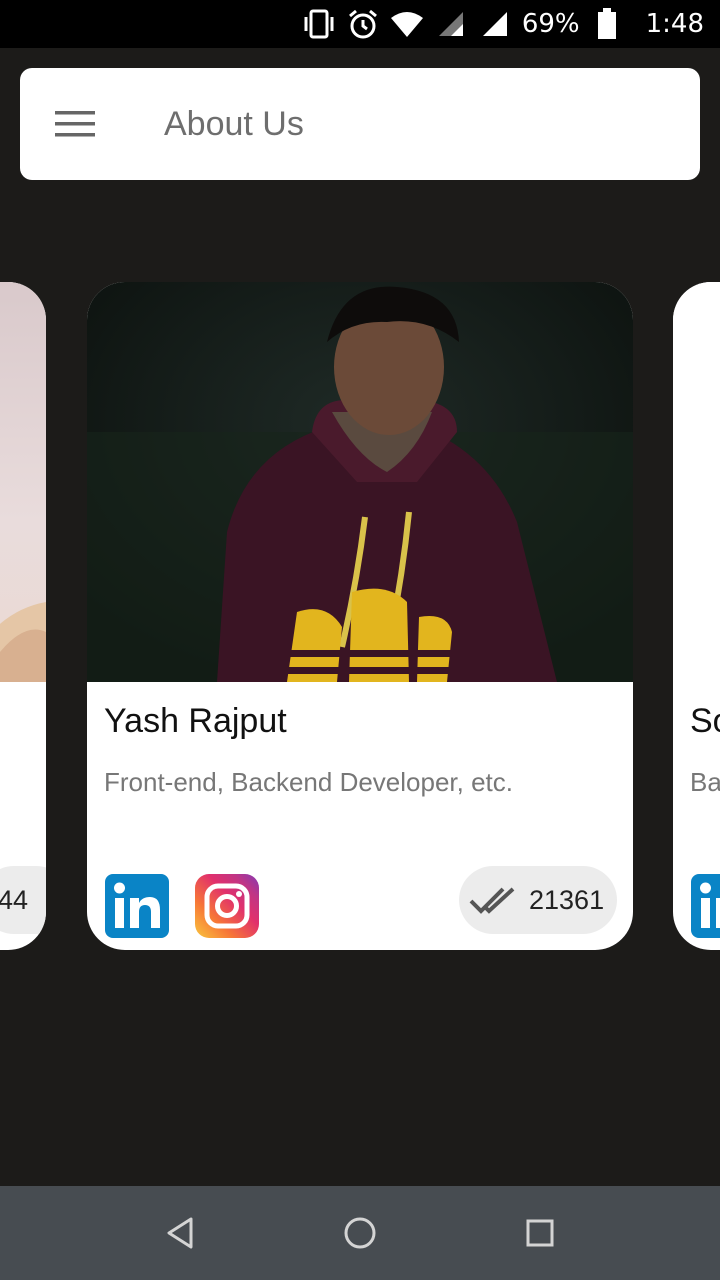 The image size is (720, 1280). What do you see at coordinates (705, 782) in the screenshot?
I see `member-role: Ba` at bounding box center [705, 782].